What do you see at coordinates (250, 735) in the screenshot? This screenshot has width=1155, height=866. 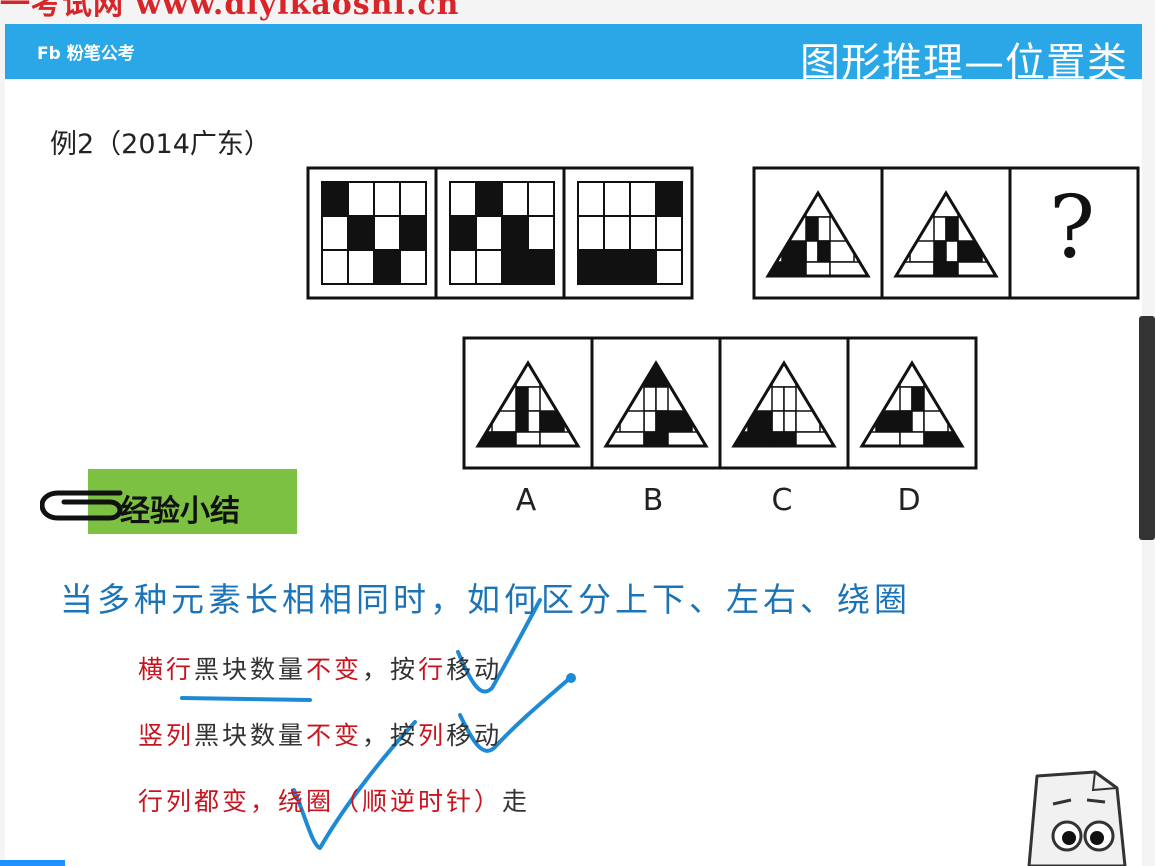 I see `rule-2-text: 黑块数量` at bounding box center [250, 735].